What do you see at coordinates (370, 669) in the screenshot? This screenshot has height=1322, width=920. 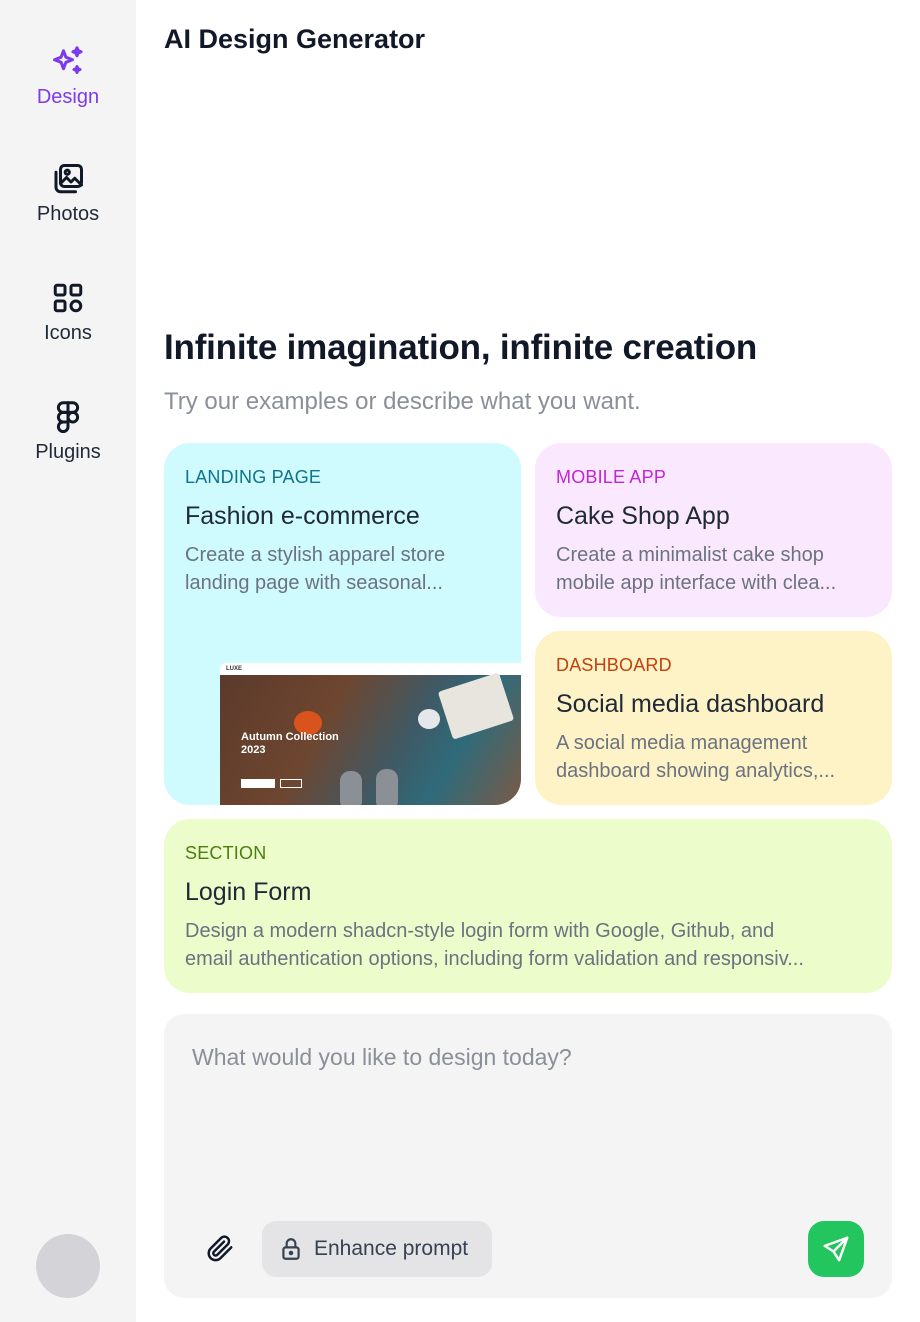 I see `preview-navbar: LUXE` at bounding box center [370, 669].